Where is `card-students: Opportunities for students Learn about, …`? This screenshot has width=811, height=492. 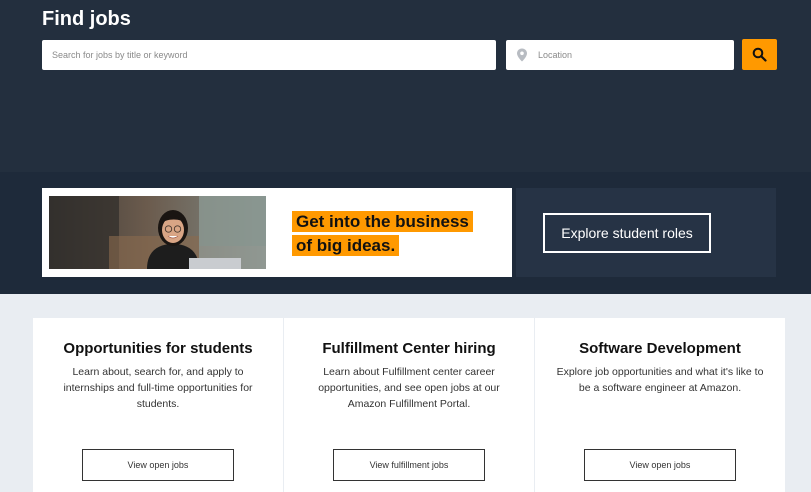 card-students: Opportunities for students Learn about, … is located at coordinates (158, 405).